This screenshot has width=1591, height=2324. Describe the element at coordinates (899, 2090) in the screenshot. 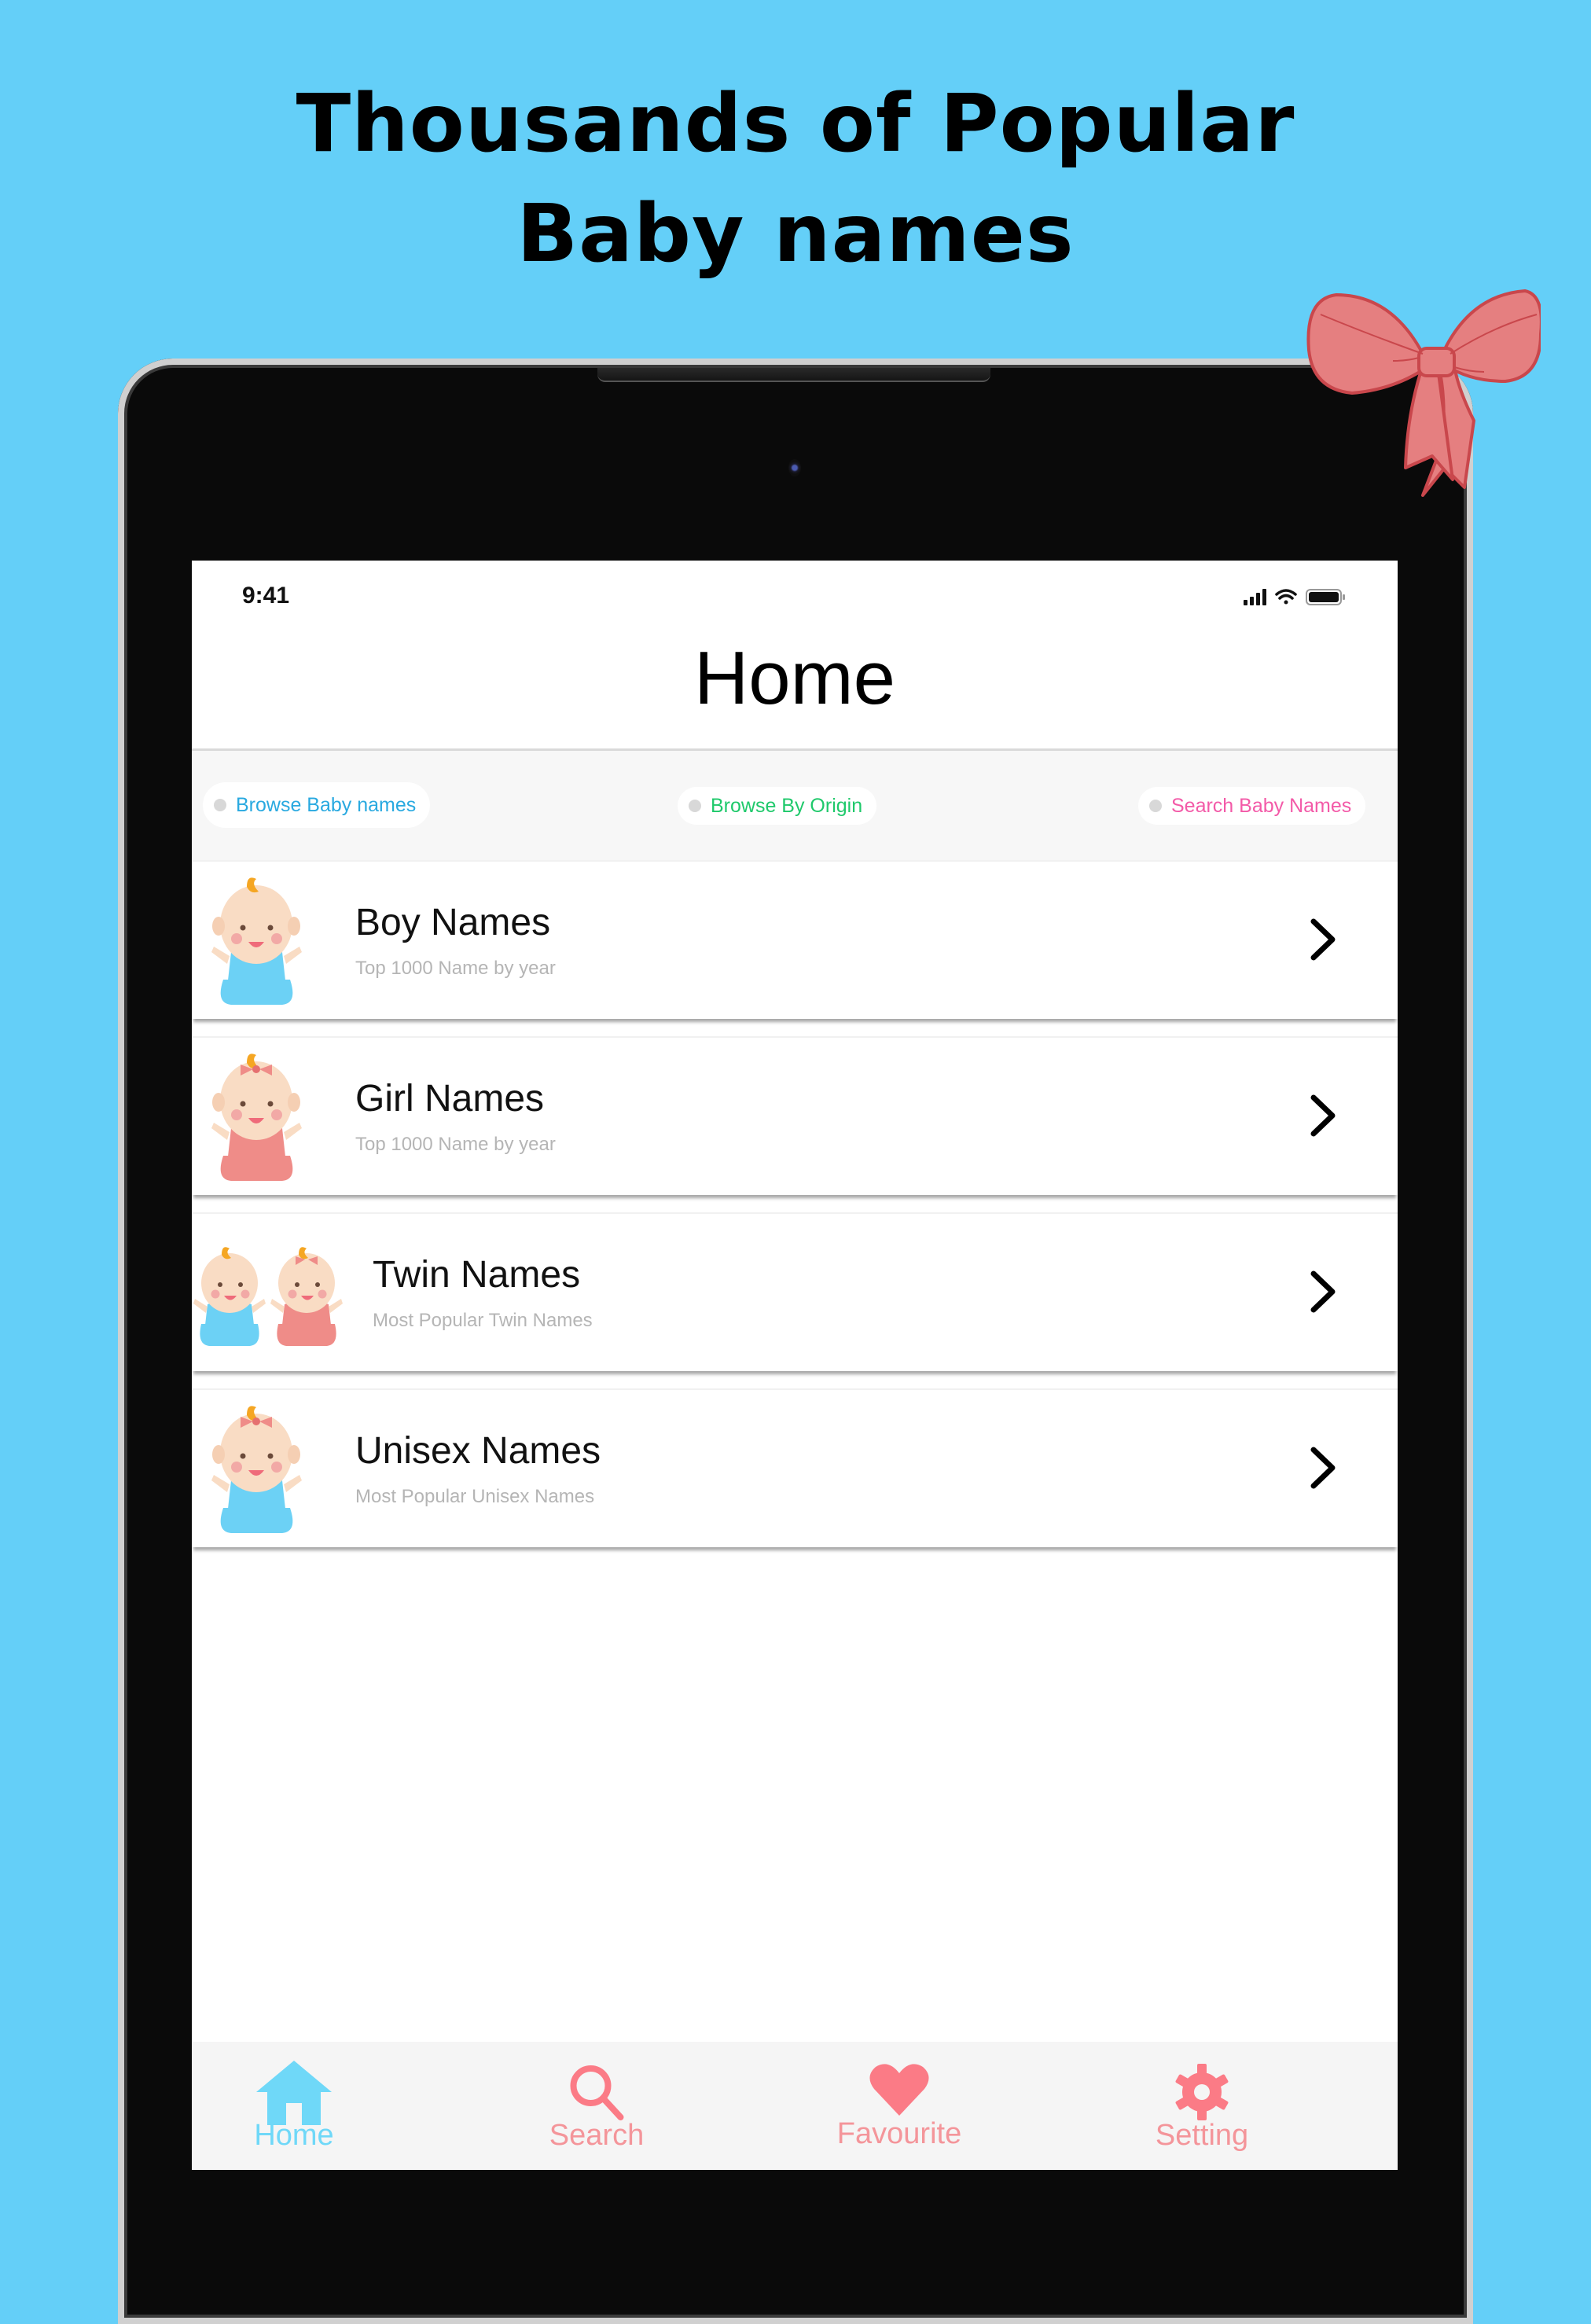

I see `heart-icon` at that location.